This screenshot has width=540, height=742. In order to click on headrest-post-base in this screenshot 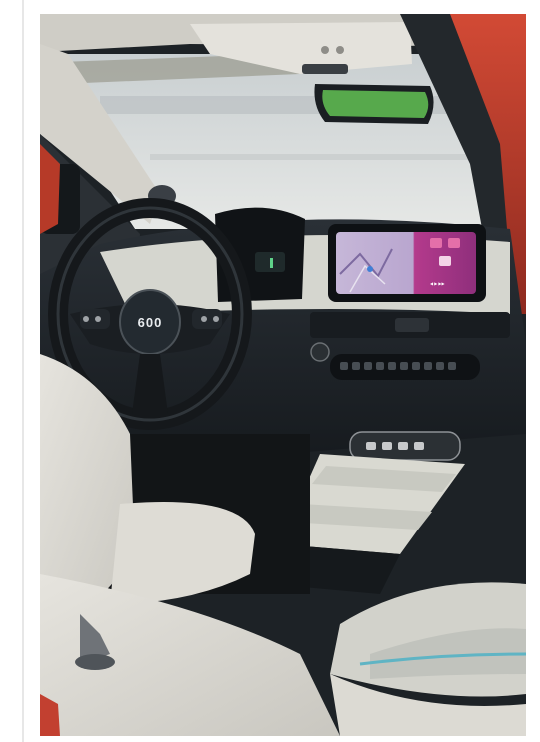, I will do `click(95, 662)`.